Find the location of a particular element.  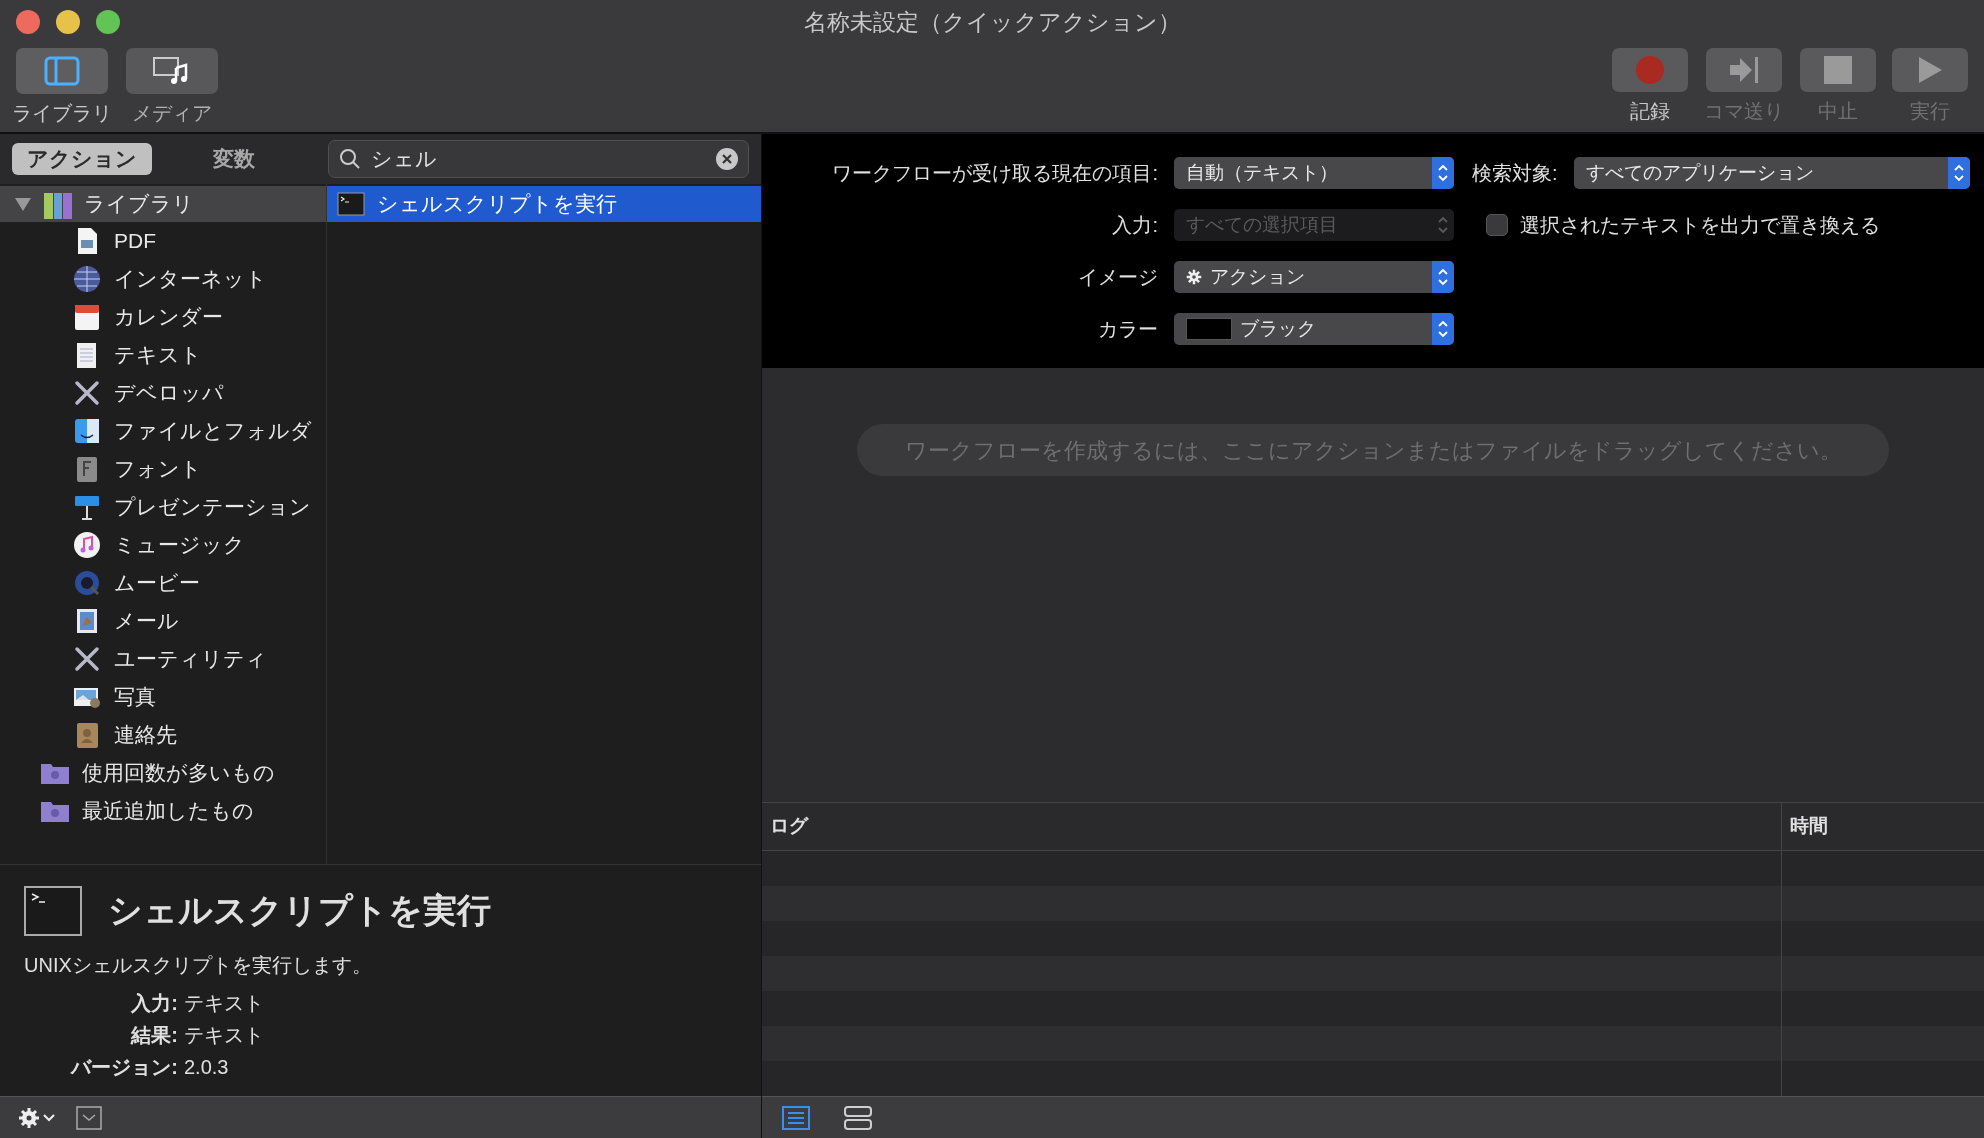

image-popup: アクション is located at coordinates (1314, 277).